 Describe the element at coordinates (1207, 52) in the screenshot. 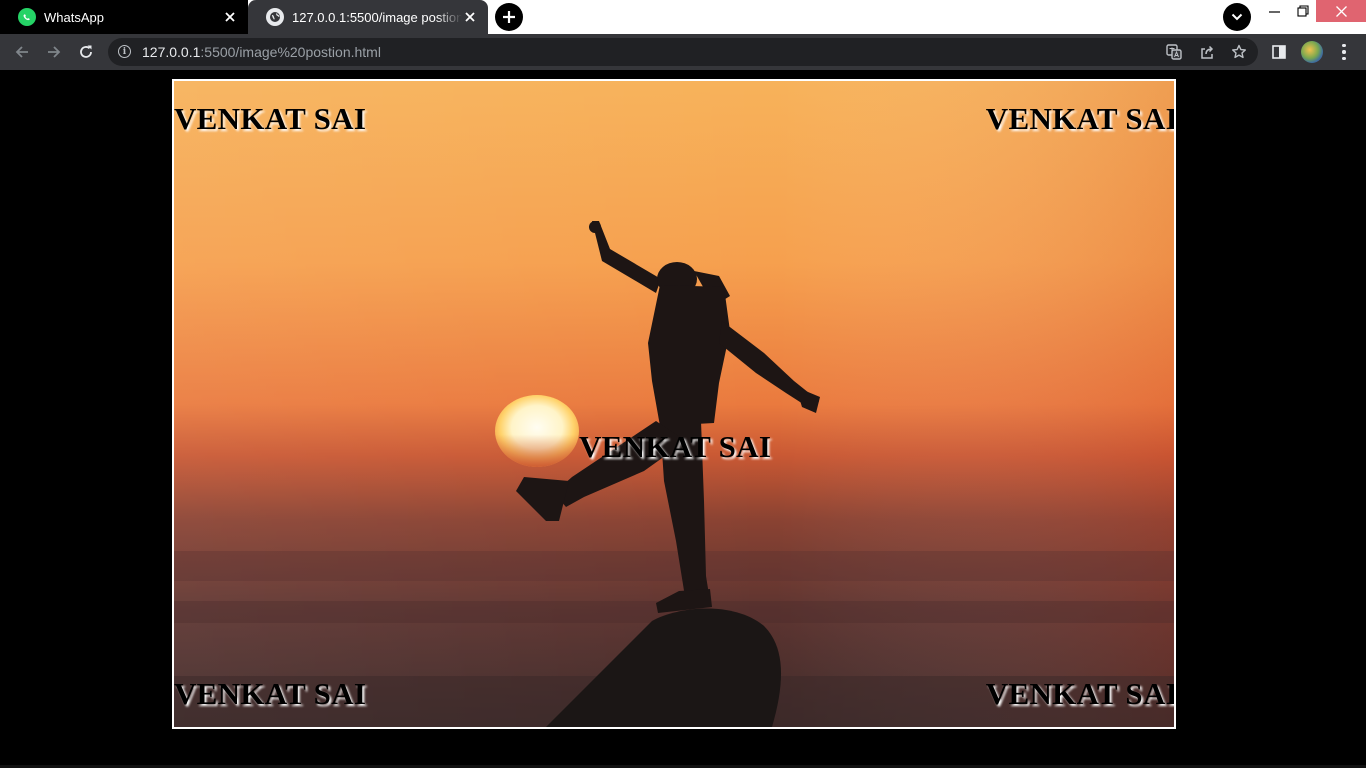

I see `share-icon` at that location.